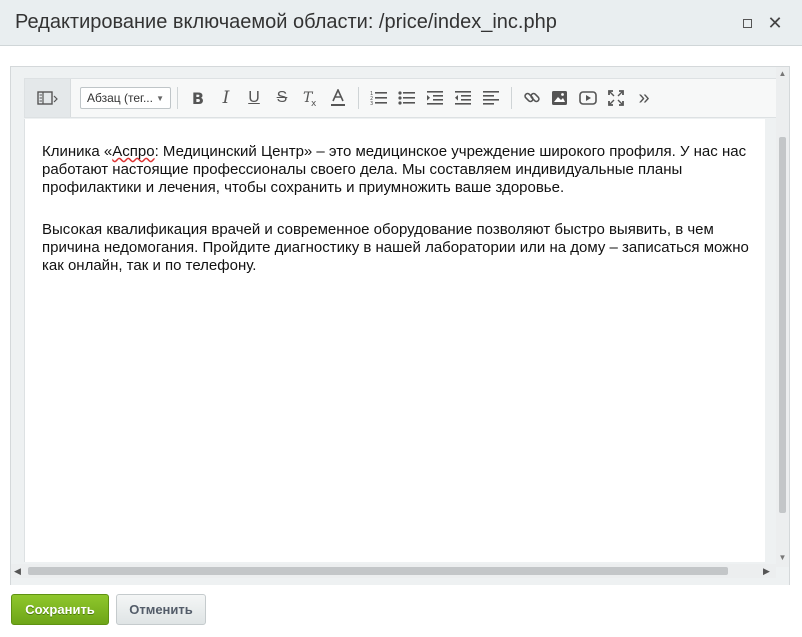  I want to click on close-icon: ✕, so click(775, 23).